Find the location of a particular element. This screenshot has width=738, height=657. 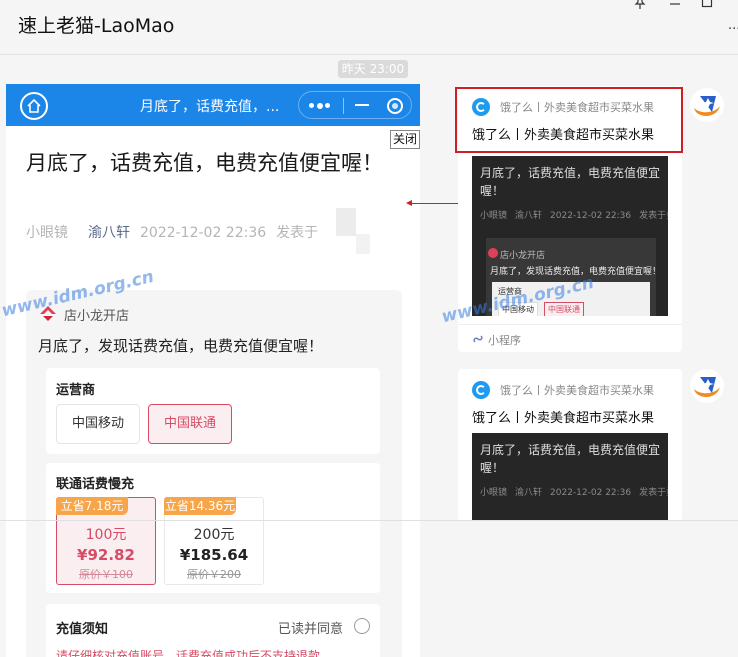

titlebar-divider is located at coordinates (369, 54).